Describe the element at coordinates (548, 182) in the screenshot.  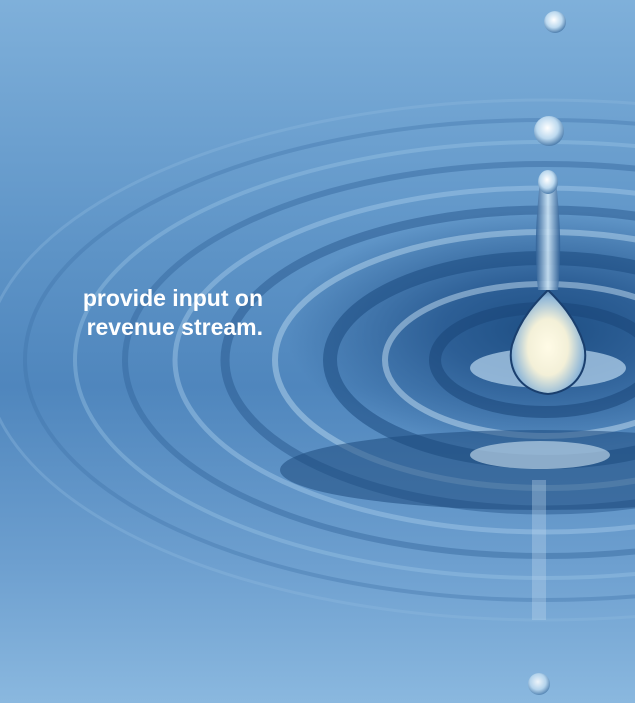
I see `column-tip` at that location.